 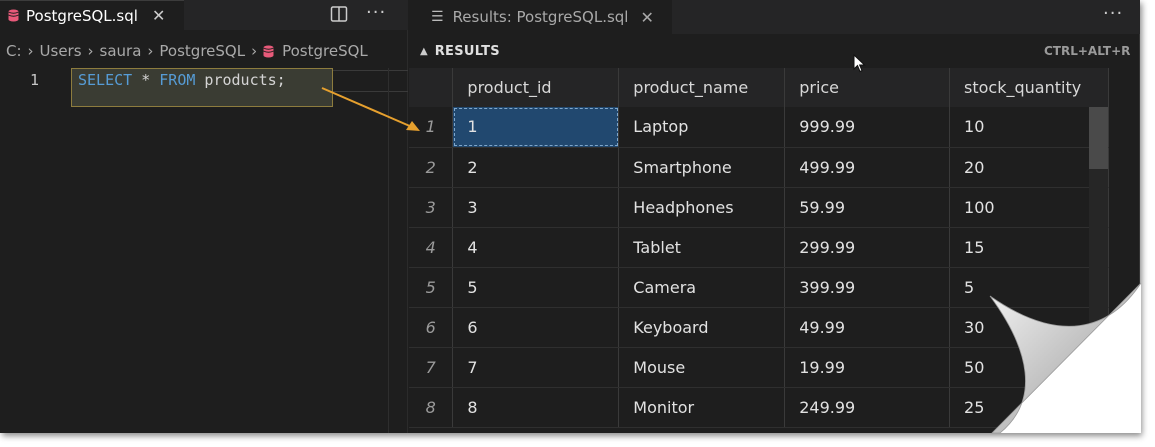 I want to click on keyword-select: SELECT, so click(x=105, y=80).